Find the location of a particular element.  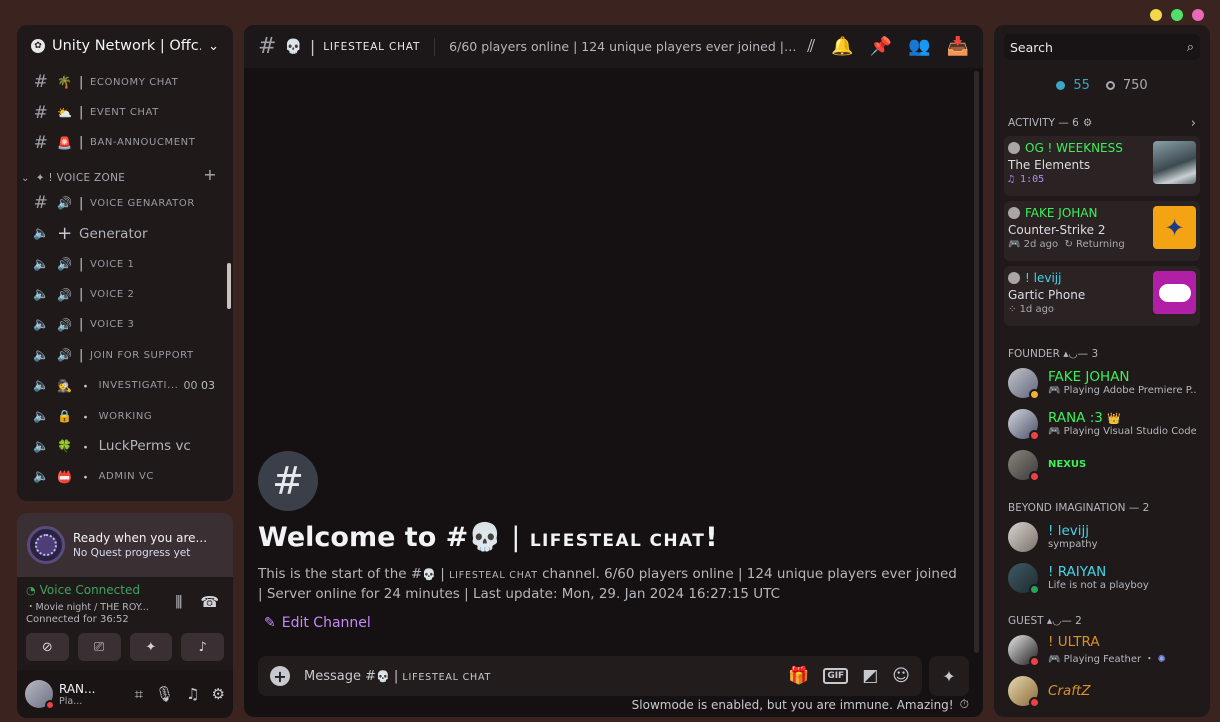

member-name: RANA :3 👑 is located at coordinates (1084, 418).